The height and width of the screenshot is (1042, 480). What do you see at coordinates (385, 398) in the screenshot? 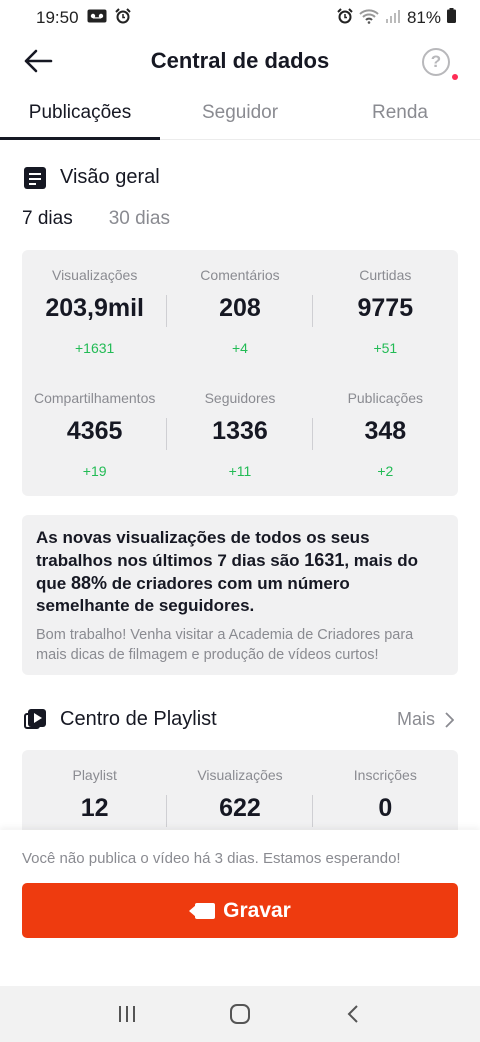
I see `stat-label: Publicações` at bounding box center [385, 398].